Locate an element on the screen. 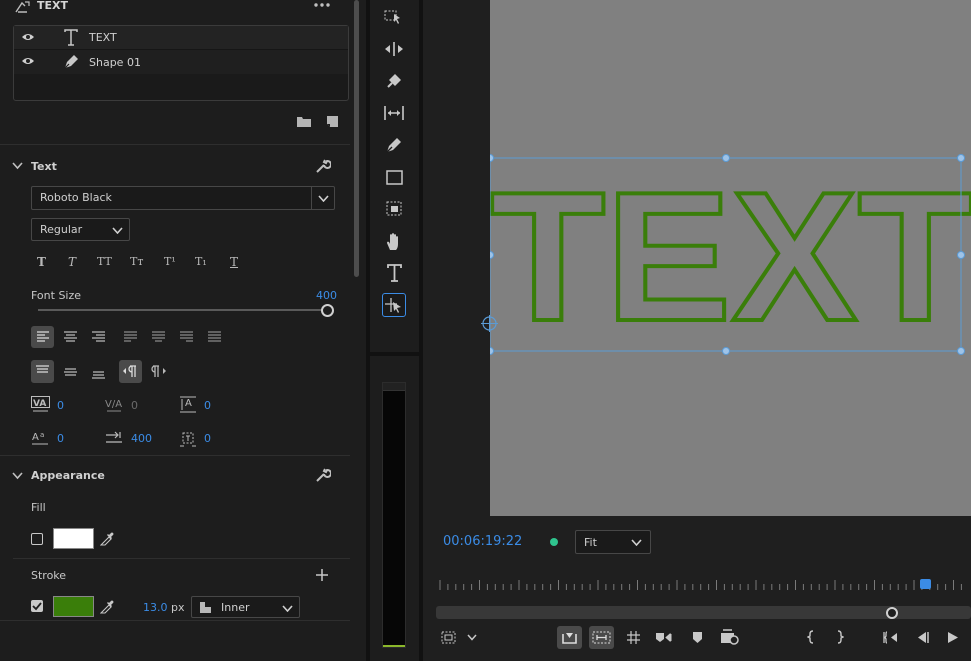  selection-tool-icon is located at coordinates (394, 17).